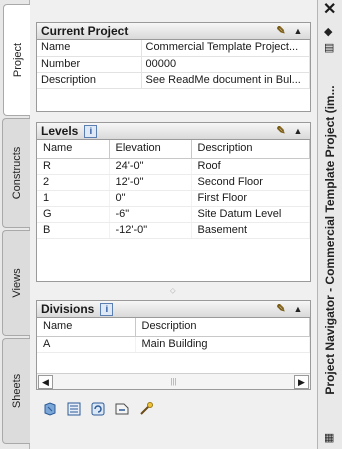  Describe the element at coordinates (329, 438) in the screenshot. I see `palette-icon: ▦` at that location.